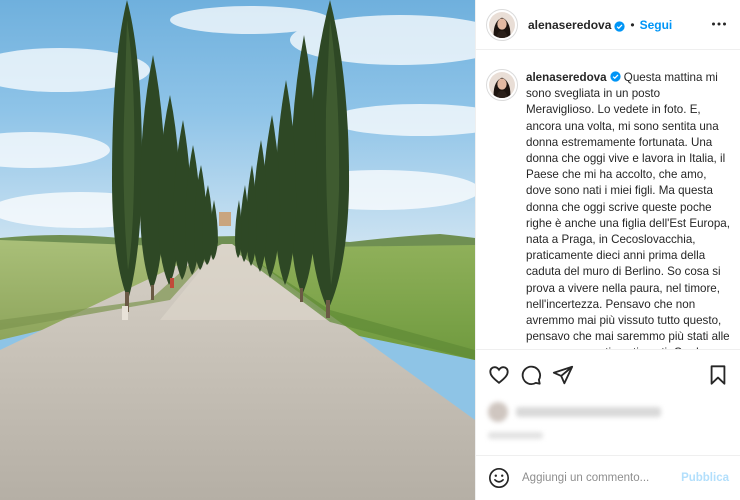 This screenshot has width=740, height=500. What do you see at coordinates (718, 375) in the screenshot?
I see `bookmark-icon` at bounding box center [718, 375].